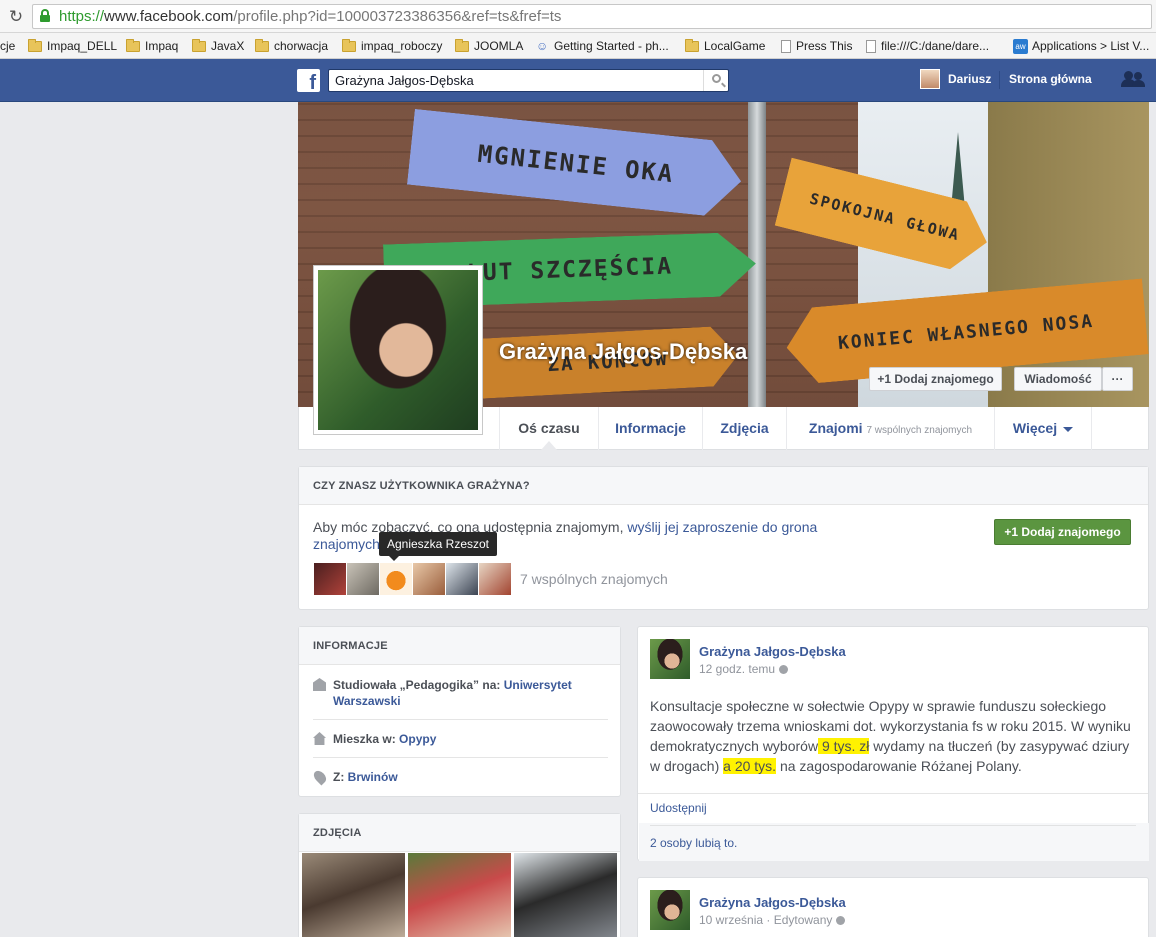 Image resolution: width=1156 pixels, height=937 pixels. What do you see at coordinates (308, 80) in the screenshot?
I see `facebook-logo-icon: f` at bounding box center [308, 80].